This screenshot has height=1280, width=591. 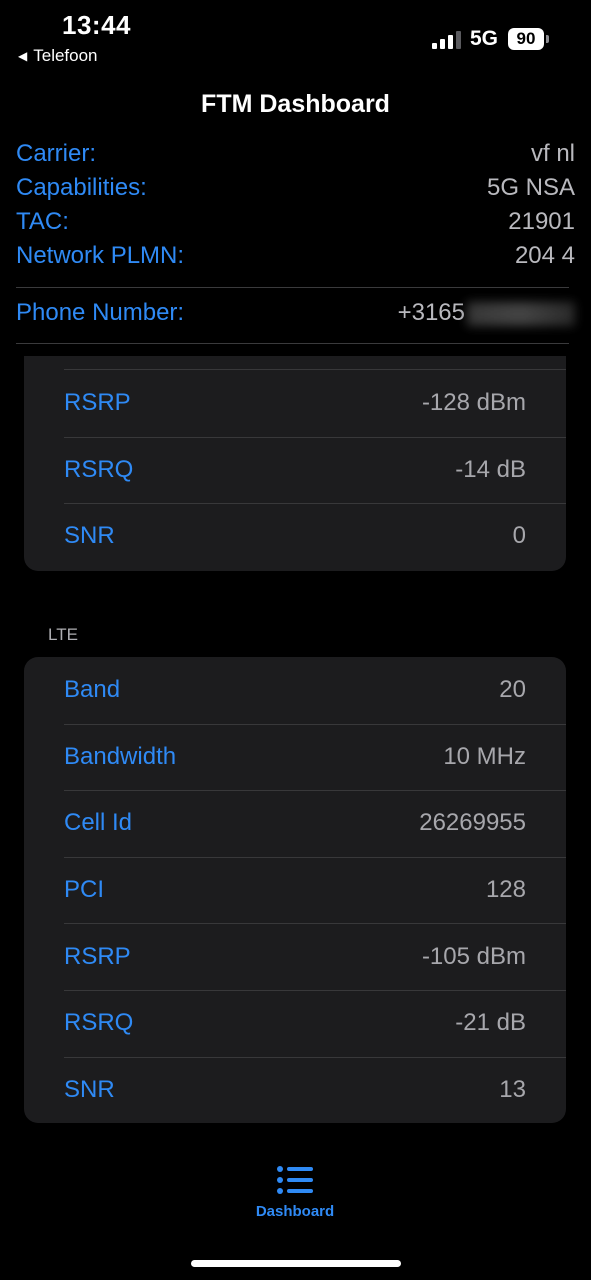 What do you see at coordinates (446, 40) in the screenshot?
I see `signal-strength-icon` at bounding box center [446, 40].